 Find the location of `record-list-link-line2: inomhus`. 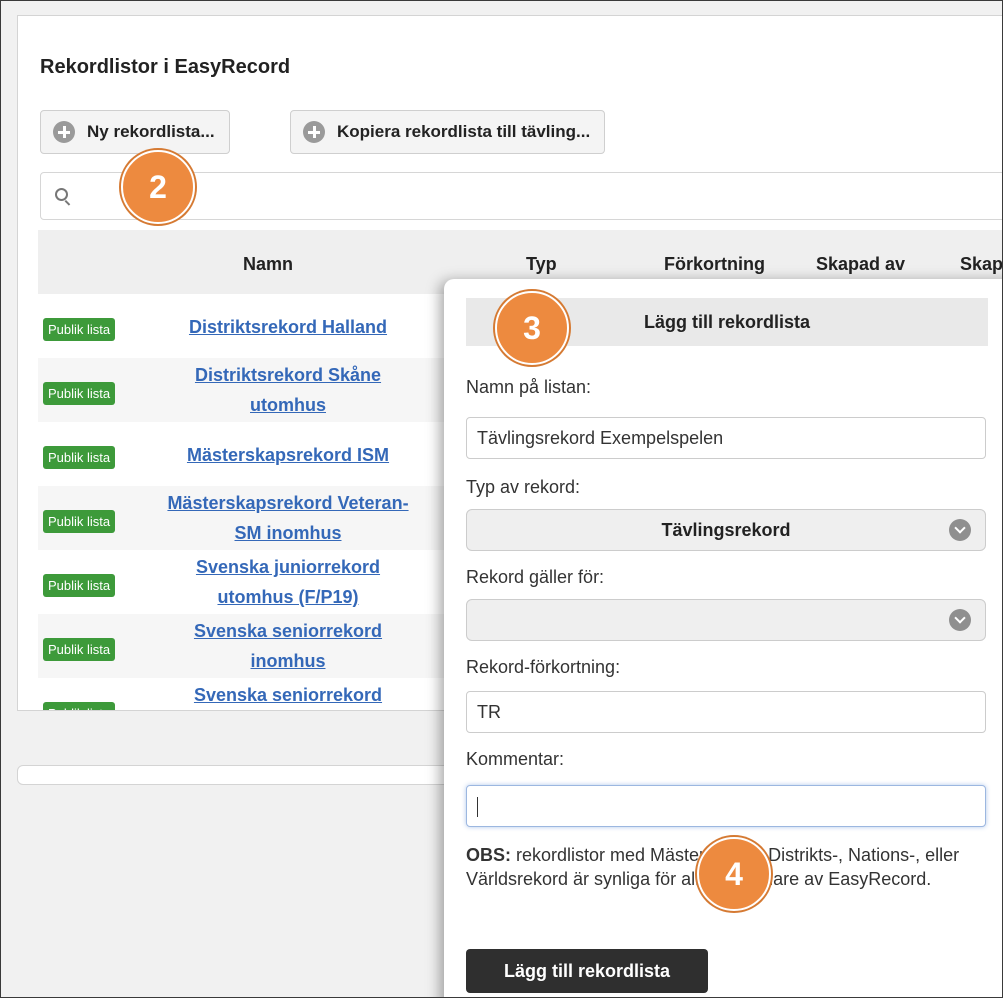

record-list-link-line2: inomhus is located at coordinates (288, 661).